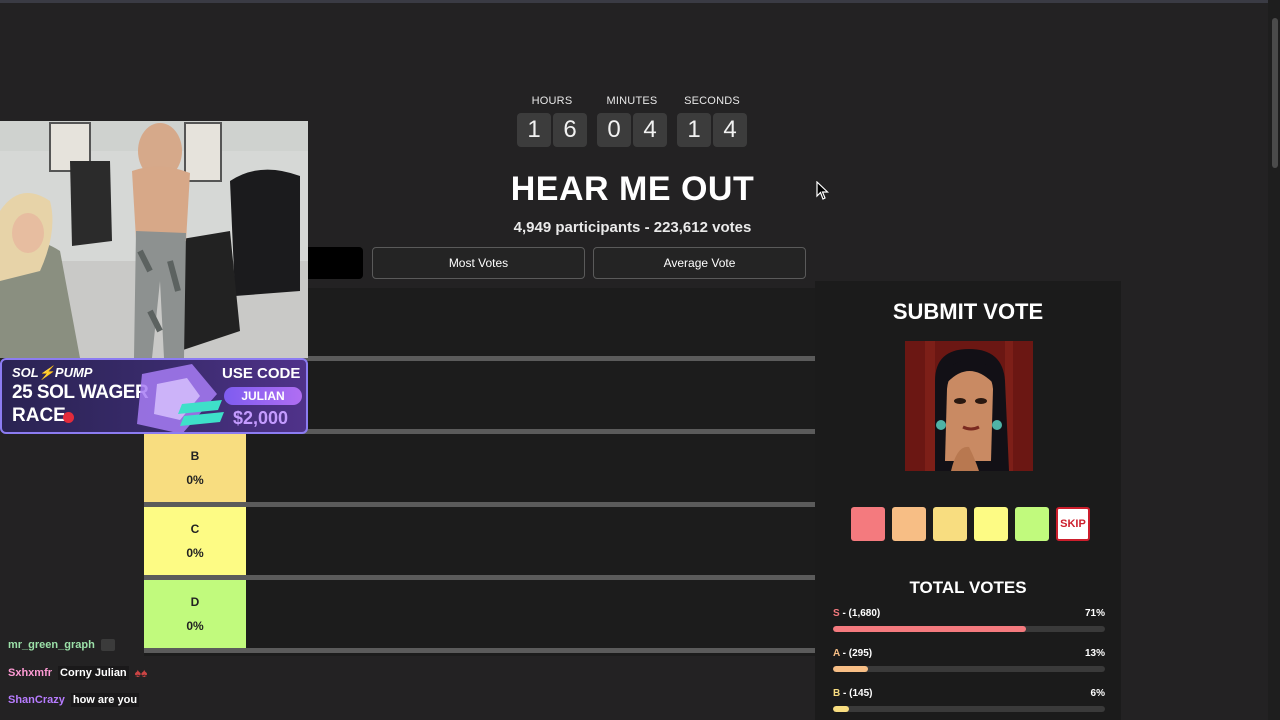 Image resolution: width=1280 pixels, height=720 pixels. What do you see at coordinates (195, 614) in the screenshot?
I see `tier-label-d: D 0%` at bounding box center [195, 614].